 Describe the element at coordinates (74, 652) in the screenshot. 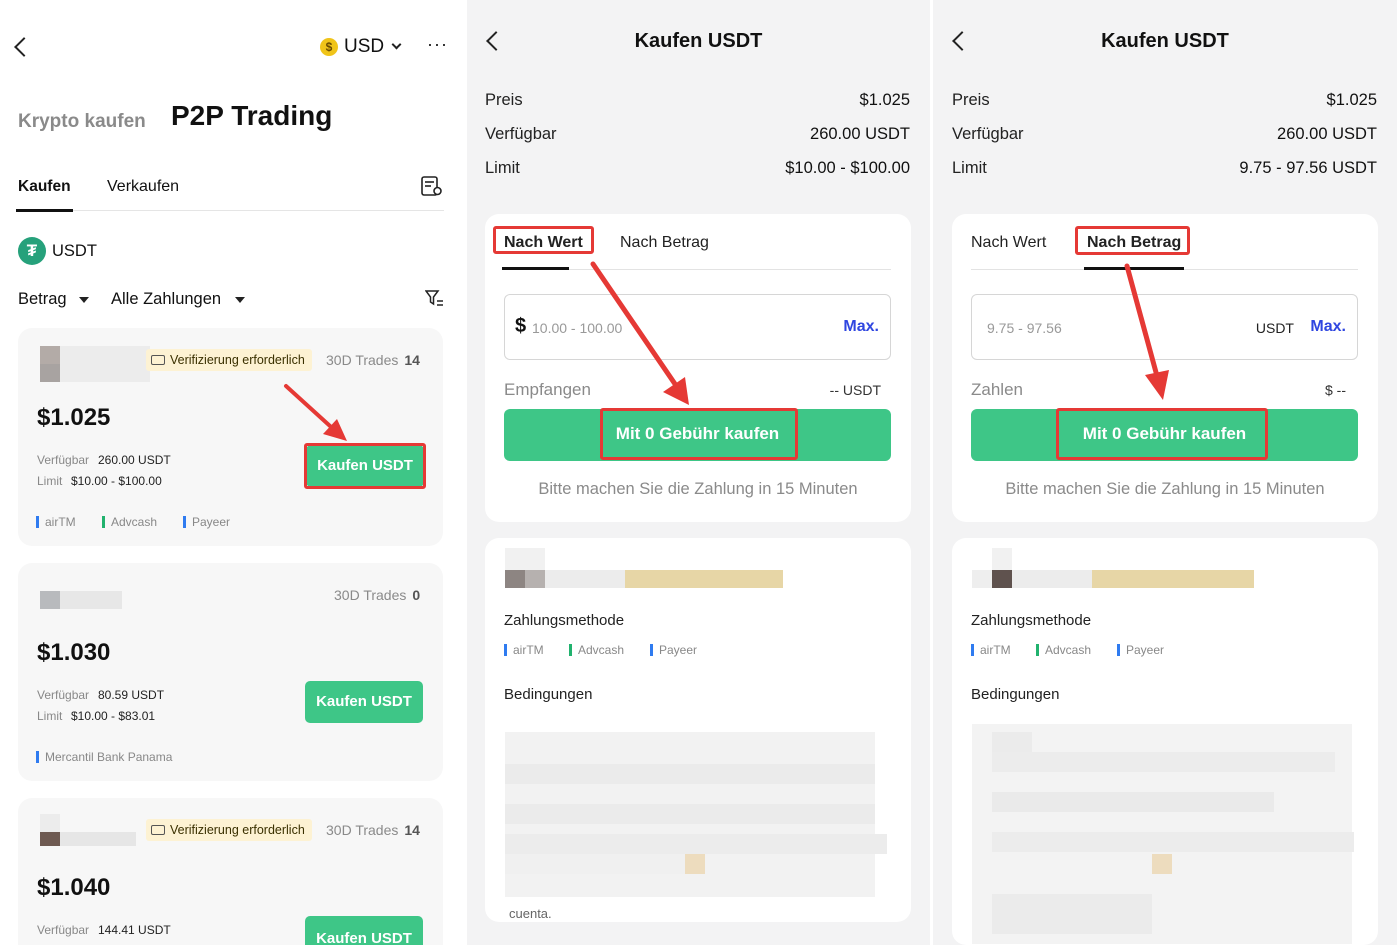

I see `ad-price: $1.030` at that location.